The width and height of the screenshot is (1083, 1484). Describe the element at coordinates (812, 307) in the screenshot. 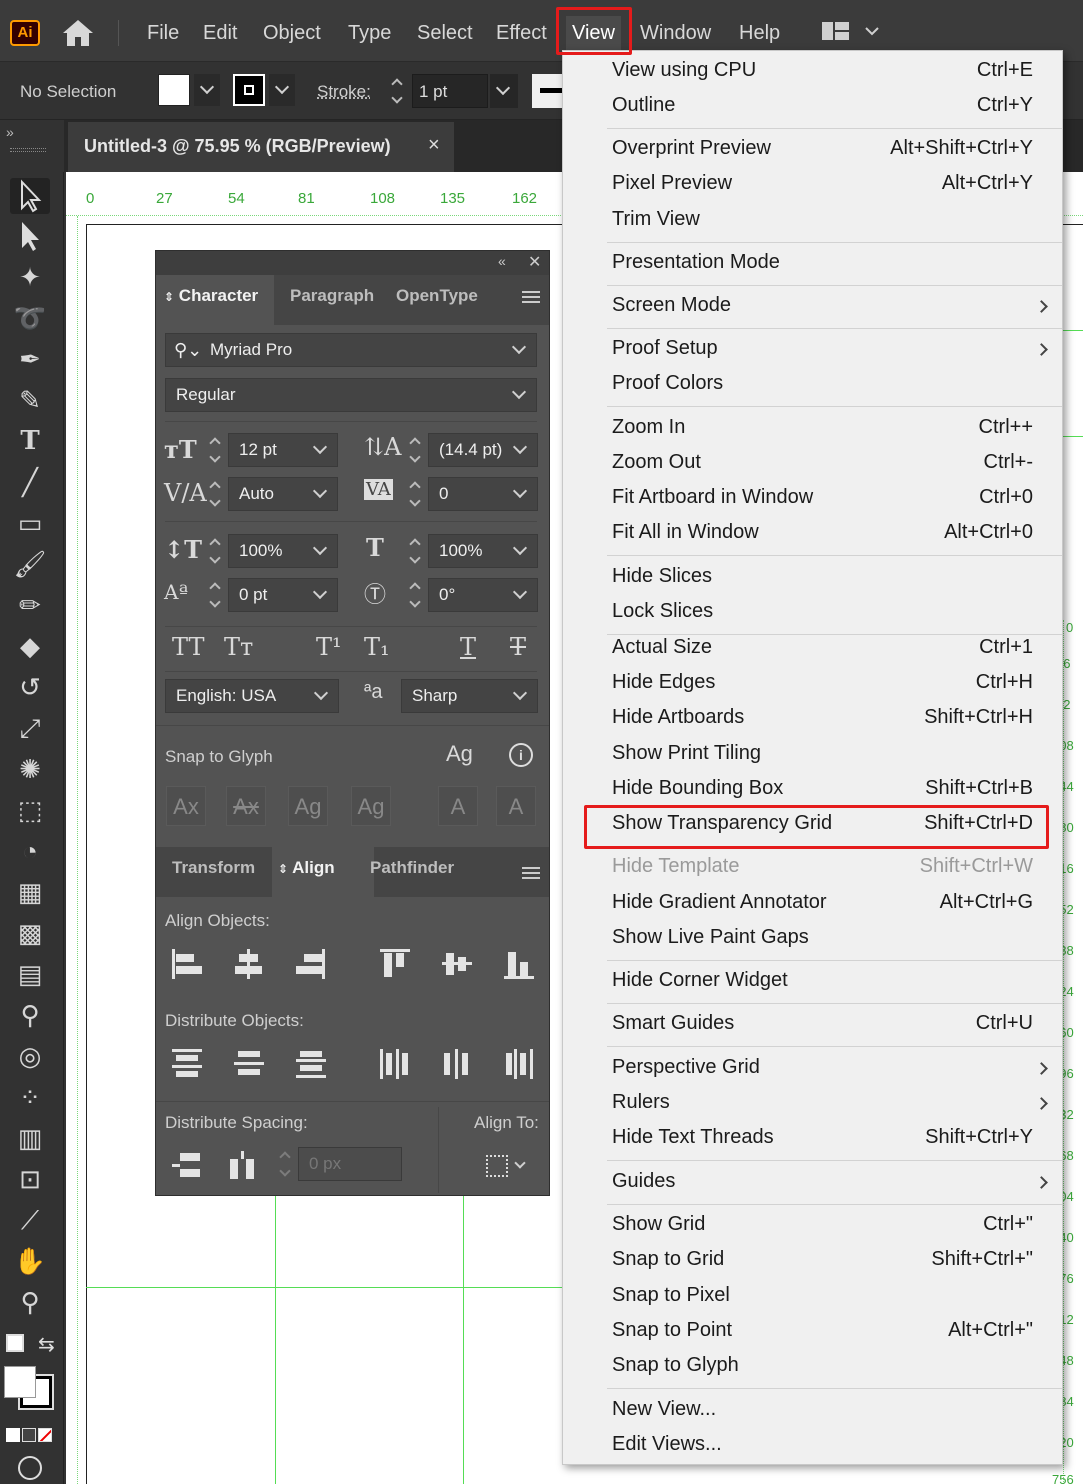

I see `view-menu-item: Screen Mode` at that location.